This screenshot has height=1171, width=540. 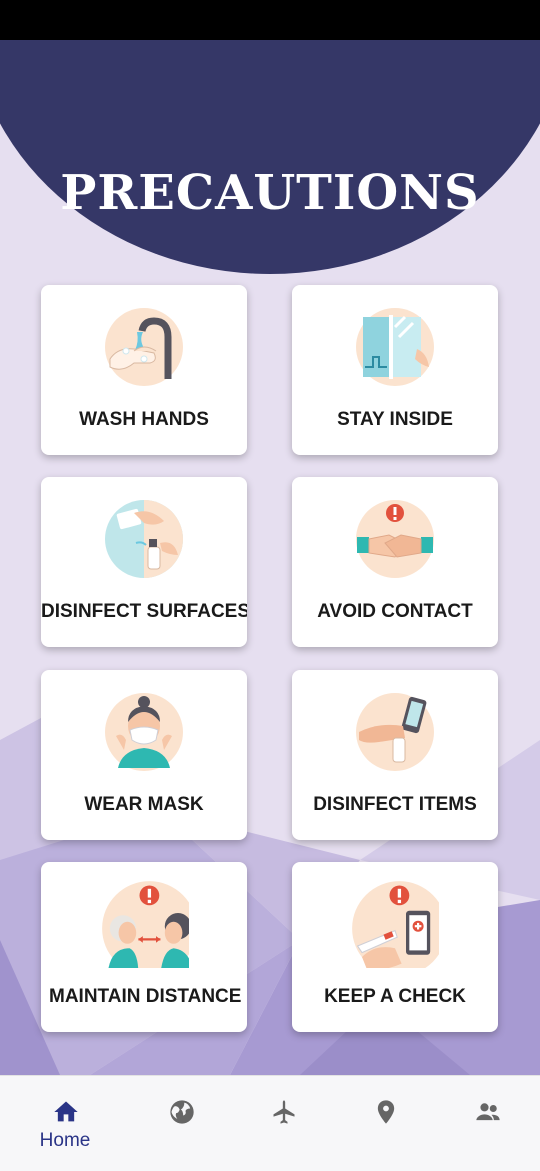 What do you see at coordinates (488, 1123) in the screenshot?
I see `nav-people` at bounding box center [488, 1123].